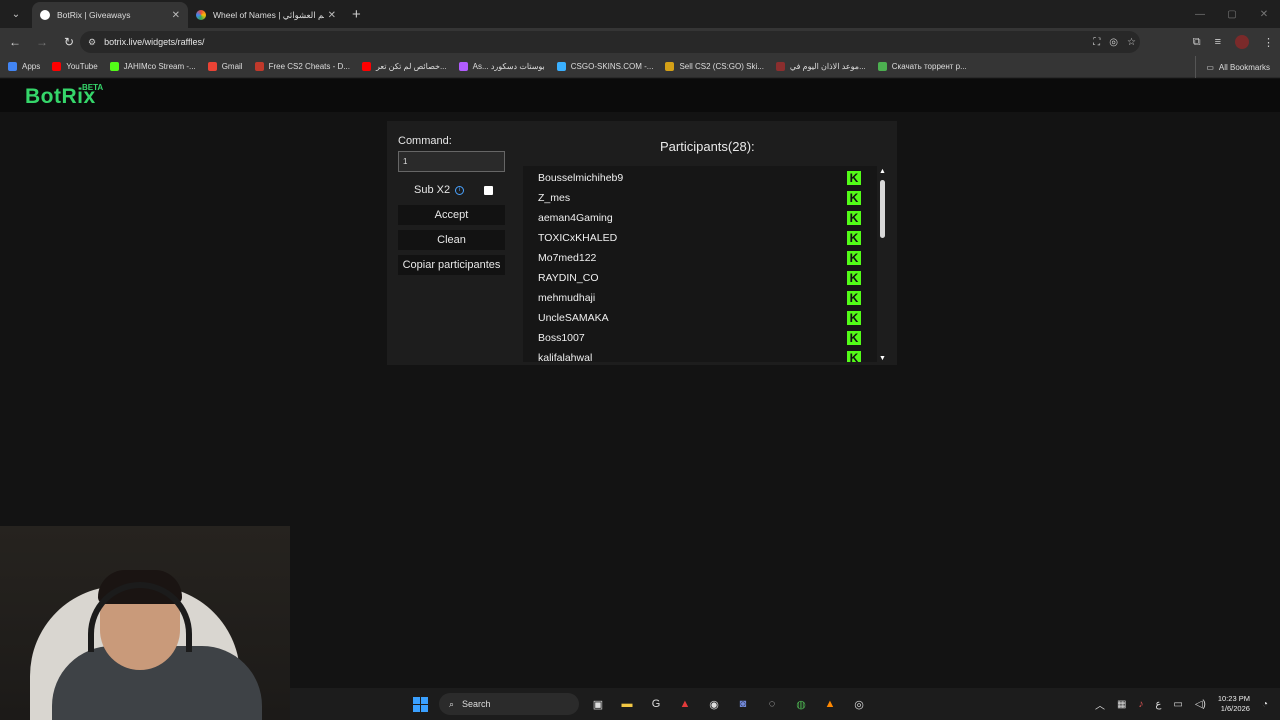  Describe the element at coordinates (201, 15) in the screenshot. I see `wheel-favicon-icon` at that location.